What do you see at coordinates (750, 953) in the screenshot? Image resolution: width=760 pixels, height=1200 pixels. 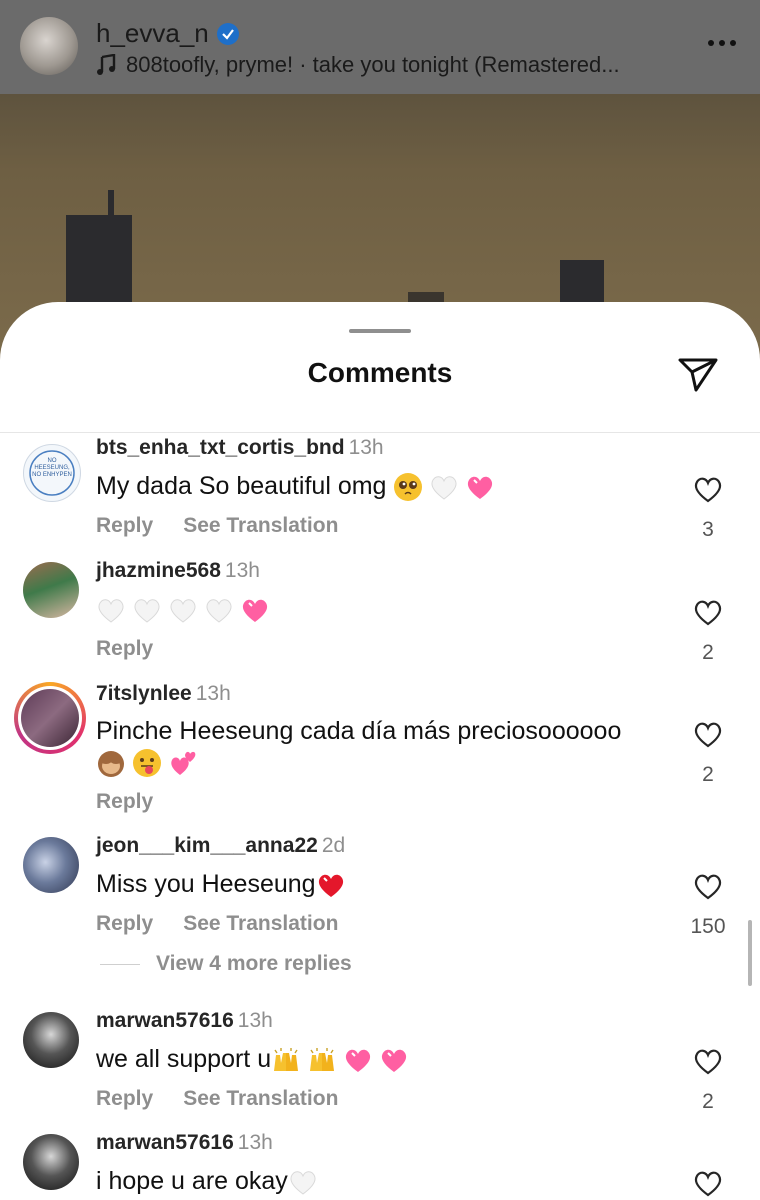 I see `scrollbar` at bounding box center [750, 953].